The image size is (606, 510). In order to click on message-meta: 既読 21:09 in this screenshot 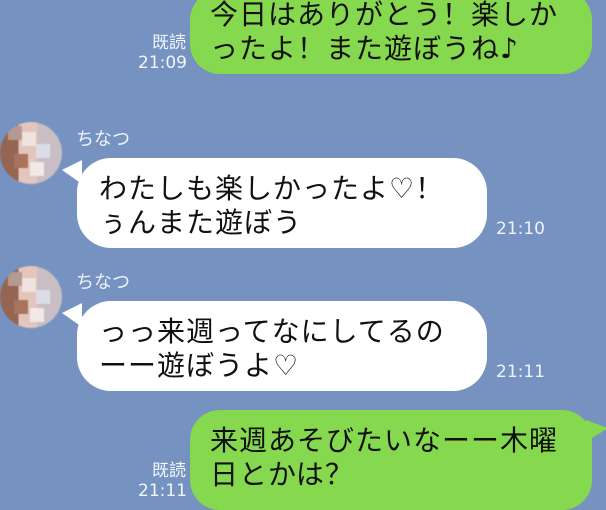, I will do `click(162, 53)`.